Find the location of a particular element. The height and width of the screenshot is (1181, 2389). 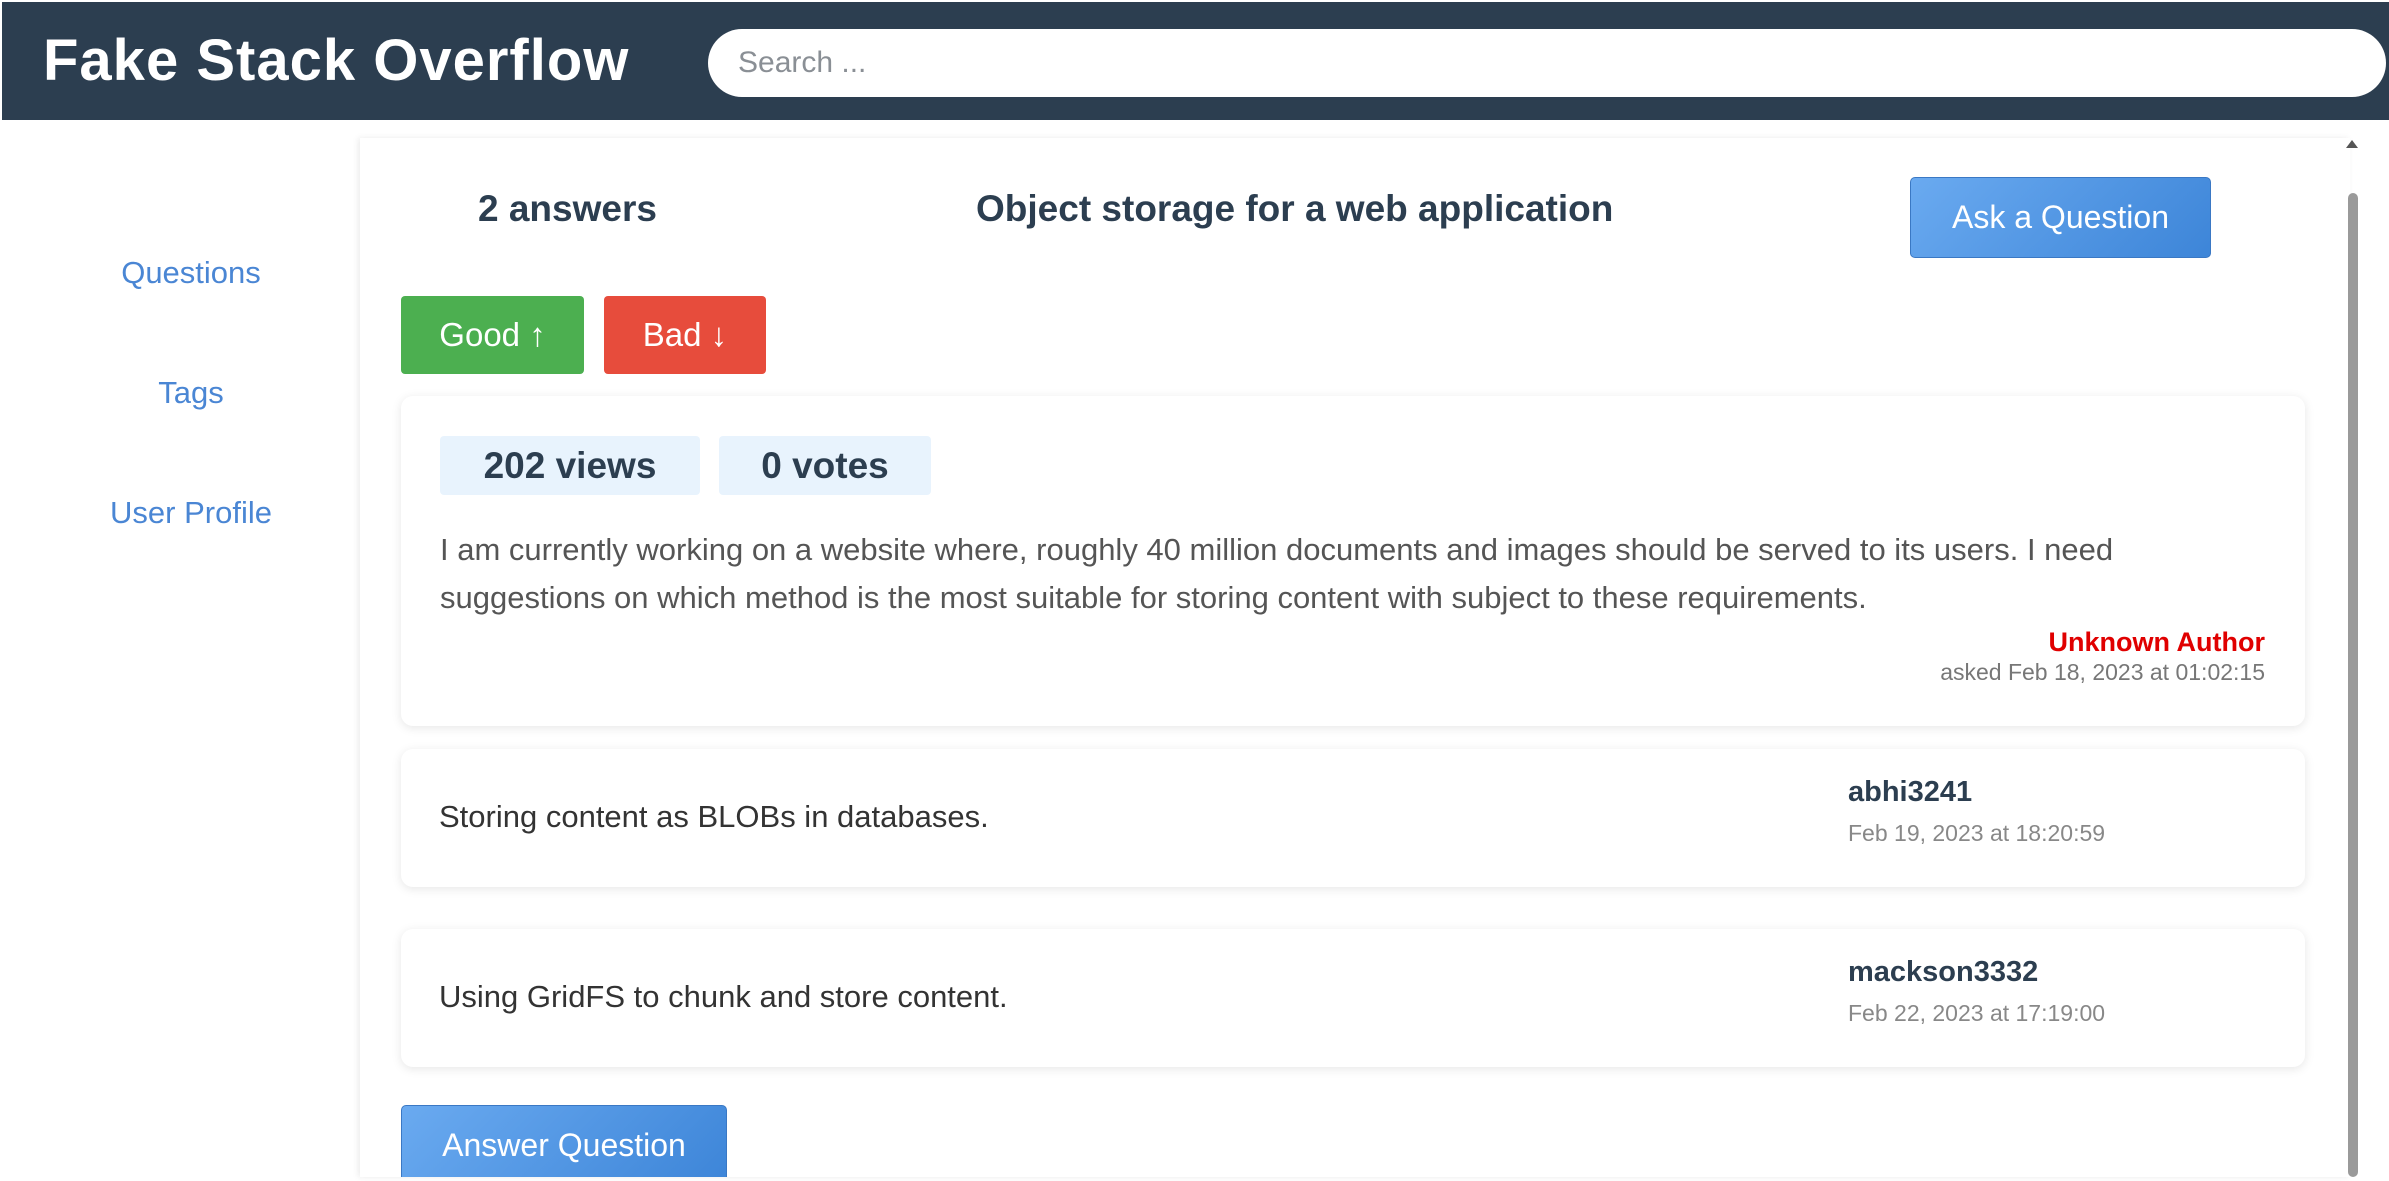

answer-date: Feb 22, 2023 at 17:19:00 is located at coordinates (1977, 1013).